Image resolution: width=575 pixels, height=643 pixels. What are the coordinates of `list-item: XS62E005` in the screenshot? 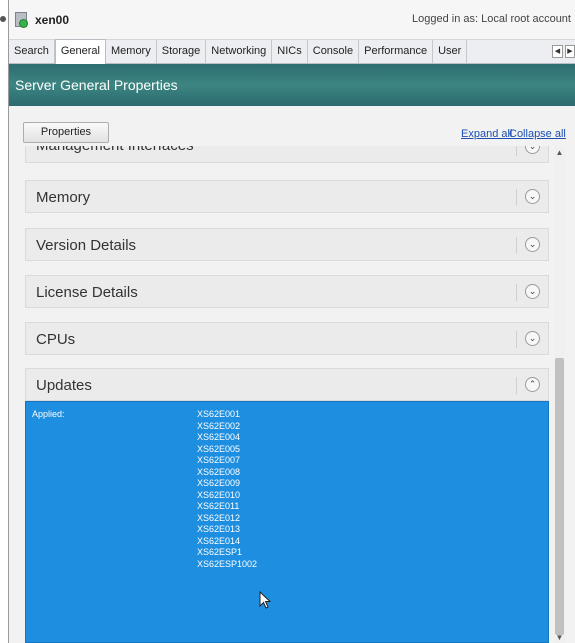 It's located at (219, 448).